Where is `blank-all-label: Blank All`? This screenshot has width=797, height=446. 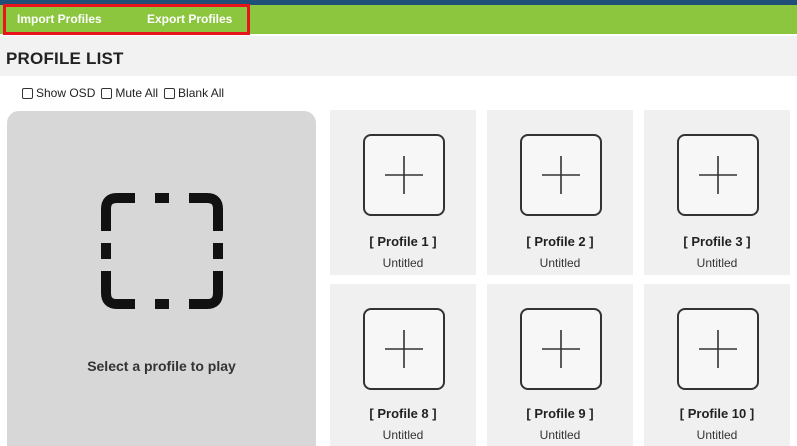 blank-all-label: Blank All is located at coordinates (201, 93).